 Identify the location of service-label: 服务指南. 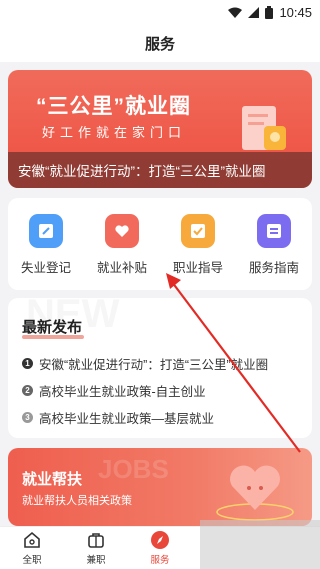
(273, 268).